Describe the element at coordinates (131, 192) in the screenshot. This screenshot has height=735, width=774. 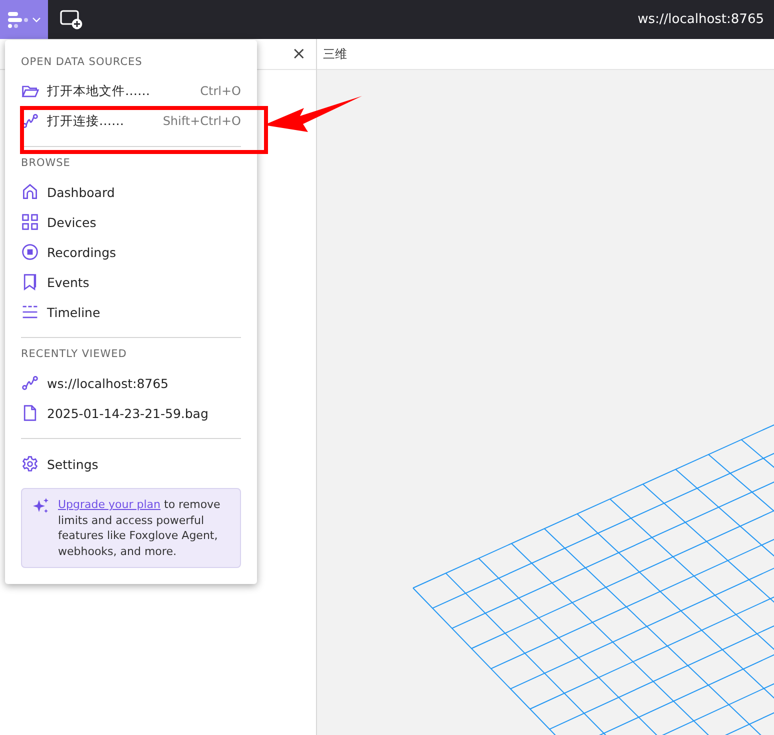
I see `menu-item: Dashboard` at that location.